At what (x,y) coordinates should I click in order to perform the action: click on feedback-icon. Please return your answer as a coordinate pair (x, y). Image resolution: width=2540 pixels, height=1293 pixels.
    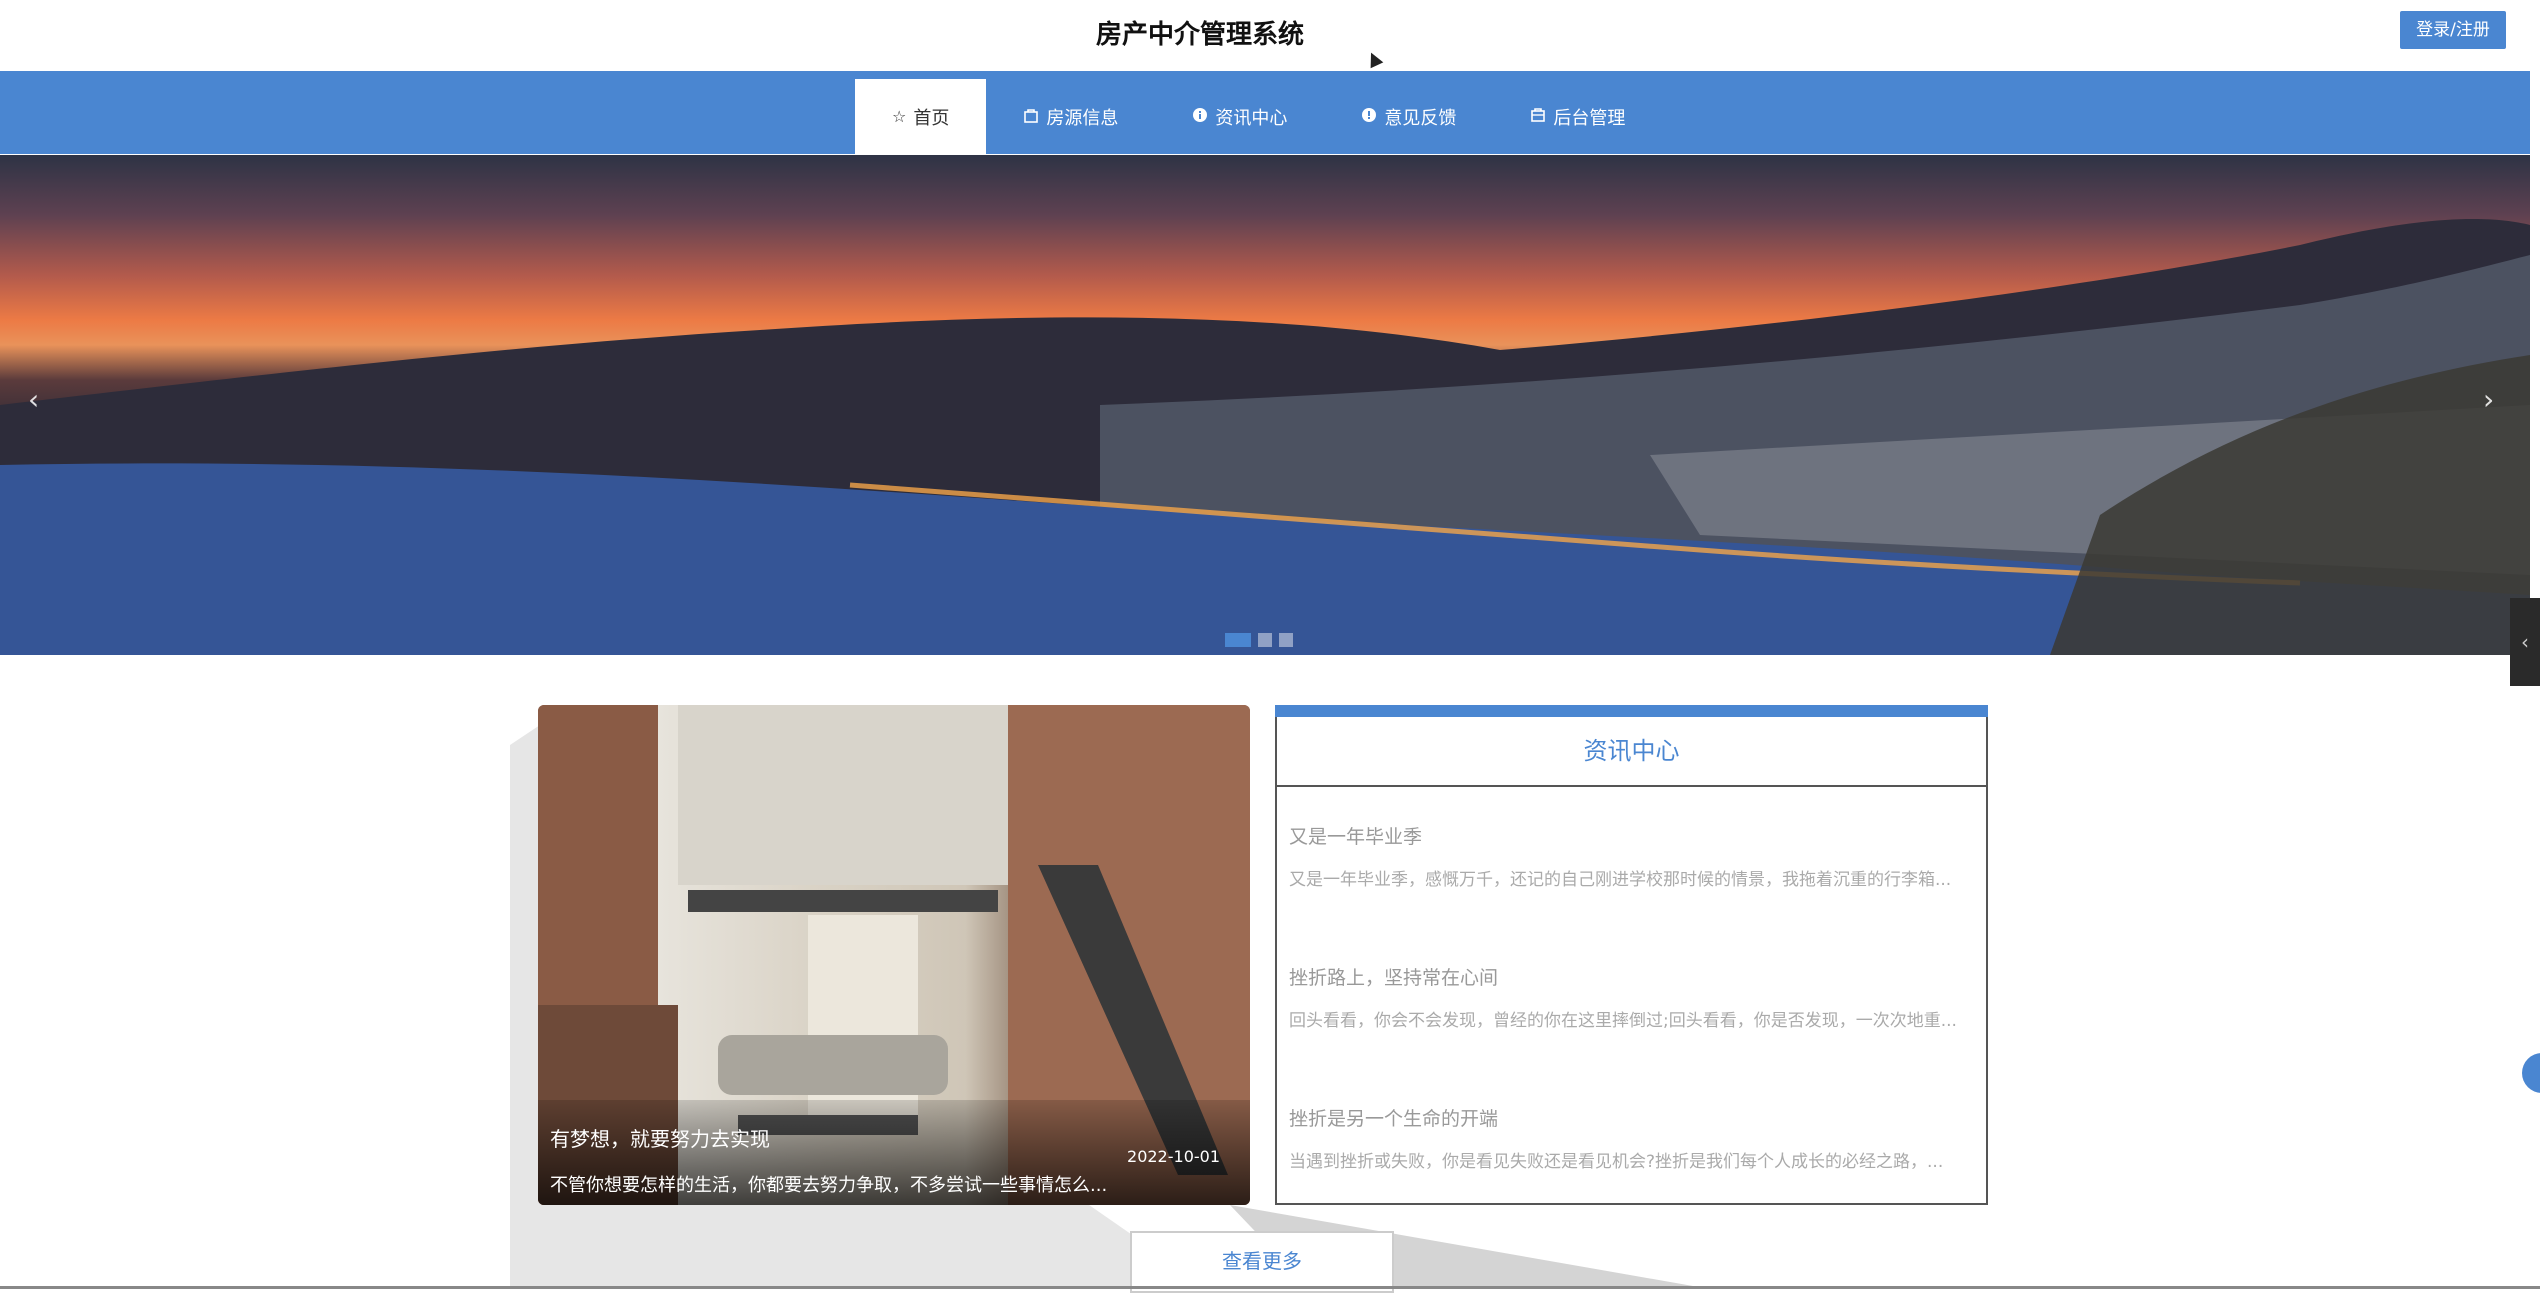
    Looking at the image, I should click on (1369, 117).